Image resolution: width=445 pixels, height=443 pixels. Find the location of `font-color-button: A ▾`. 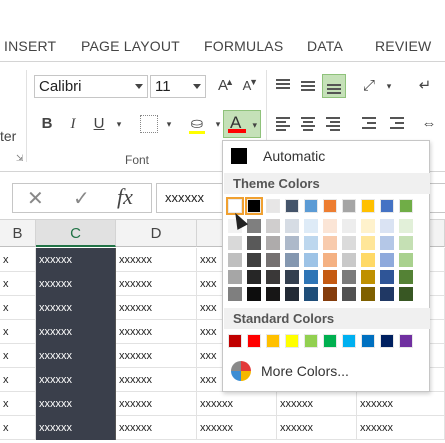

font-color-button: A ▾ is located at coordinates (242, 124).